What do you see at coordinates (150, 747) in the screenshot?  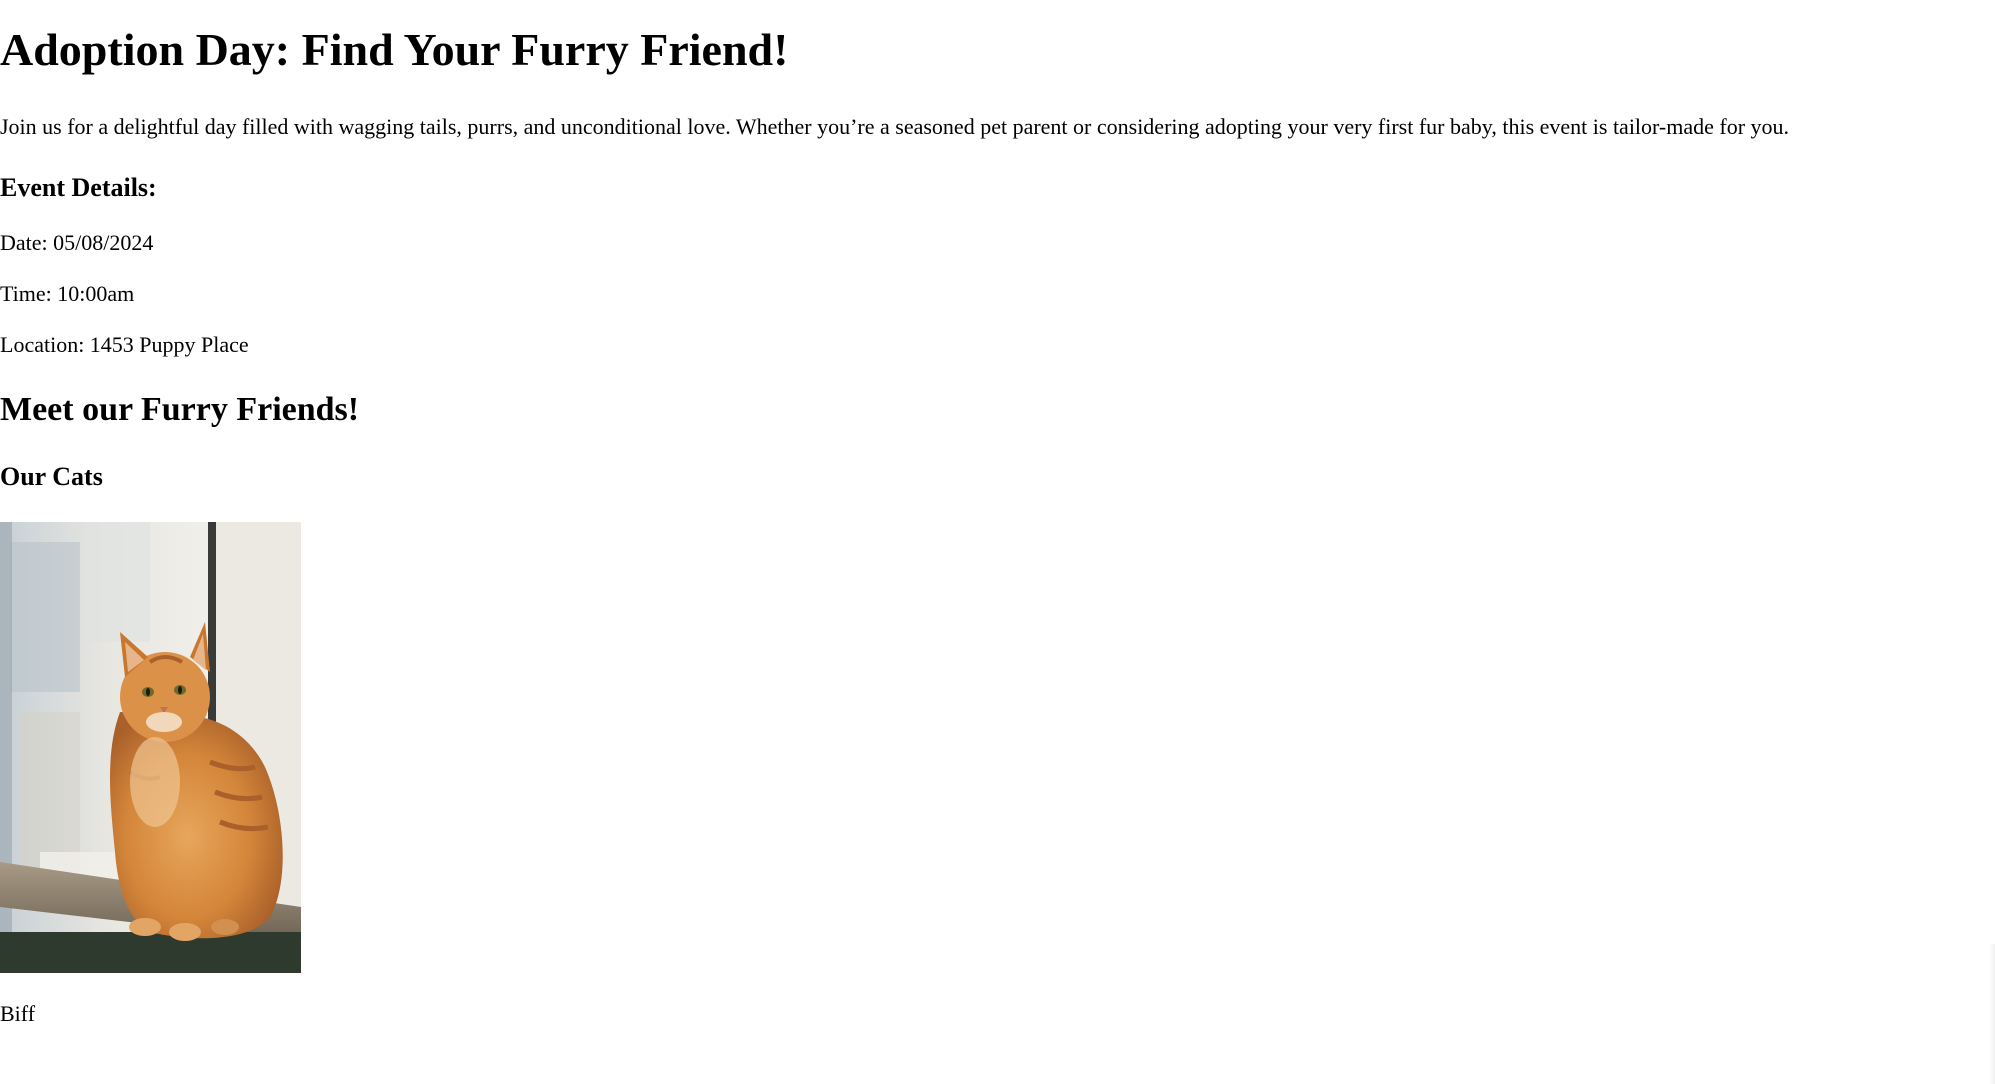 I see `cat-photo` at bounding box center [150, 747].